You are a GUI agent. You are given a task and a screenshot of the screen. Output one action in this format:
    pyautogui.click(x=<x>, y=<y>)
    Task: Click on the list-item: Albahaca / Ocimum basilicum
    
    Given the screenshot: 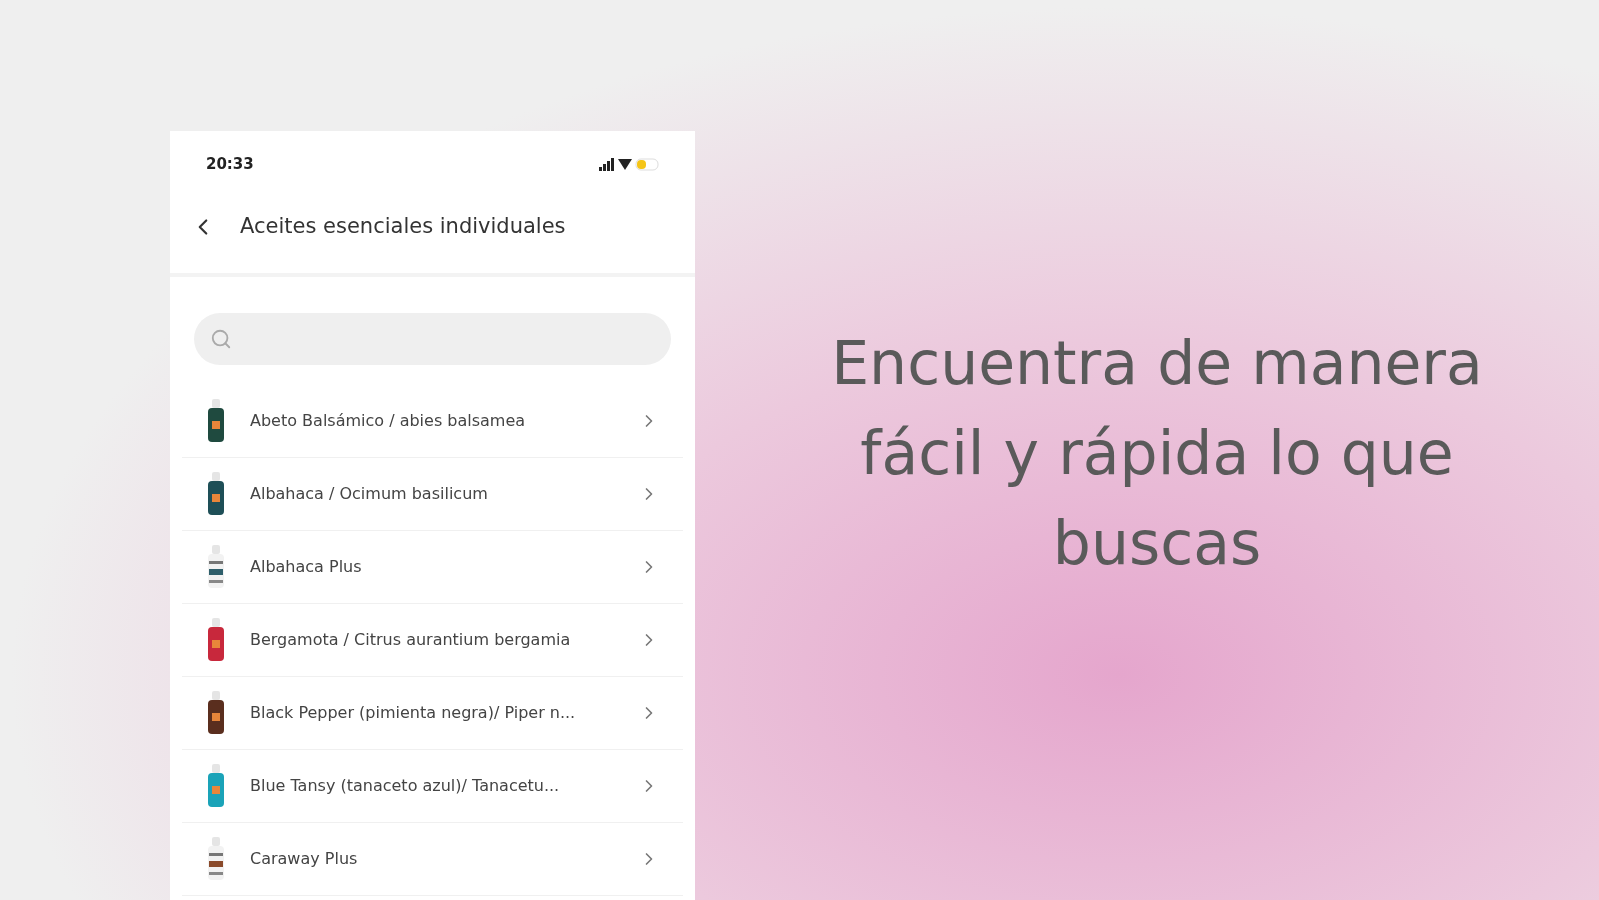 What is the action you would take?
    pyautogui.click(x=432, y=494)
    